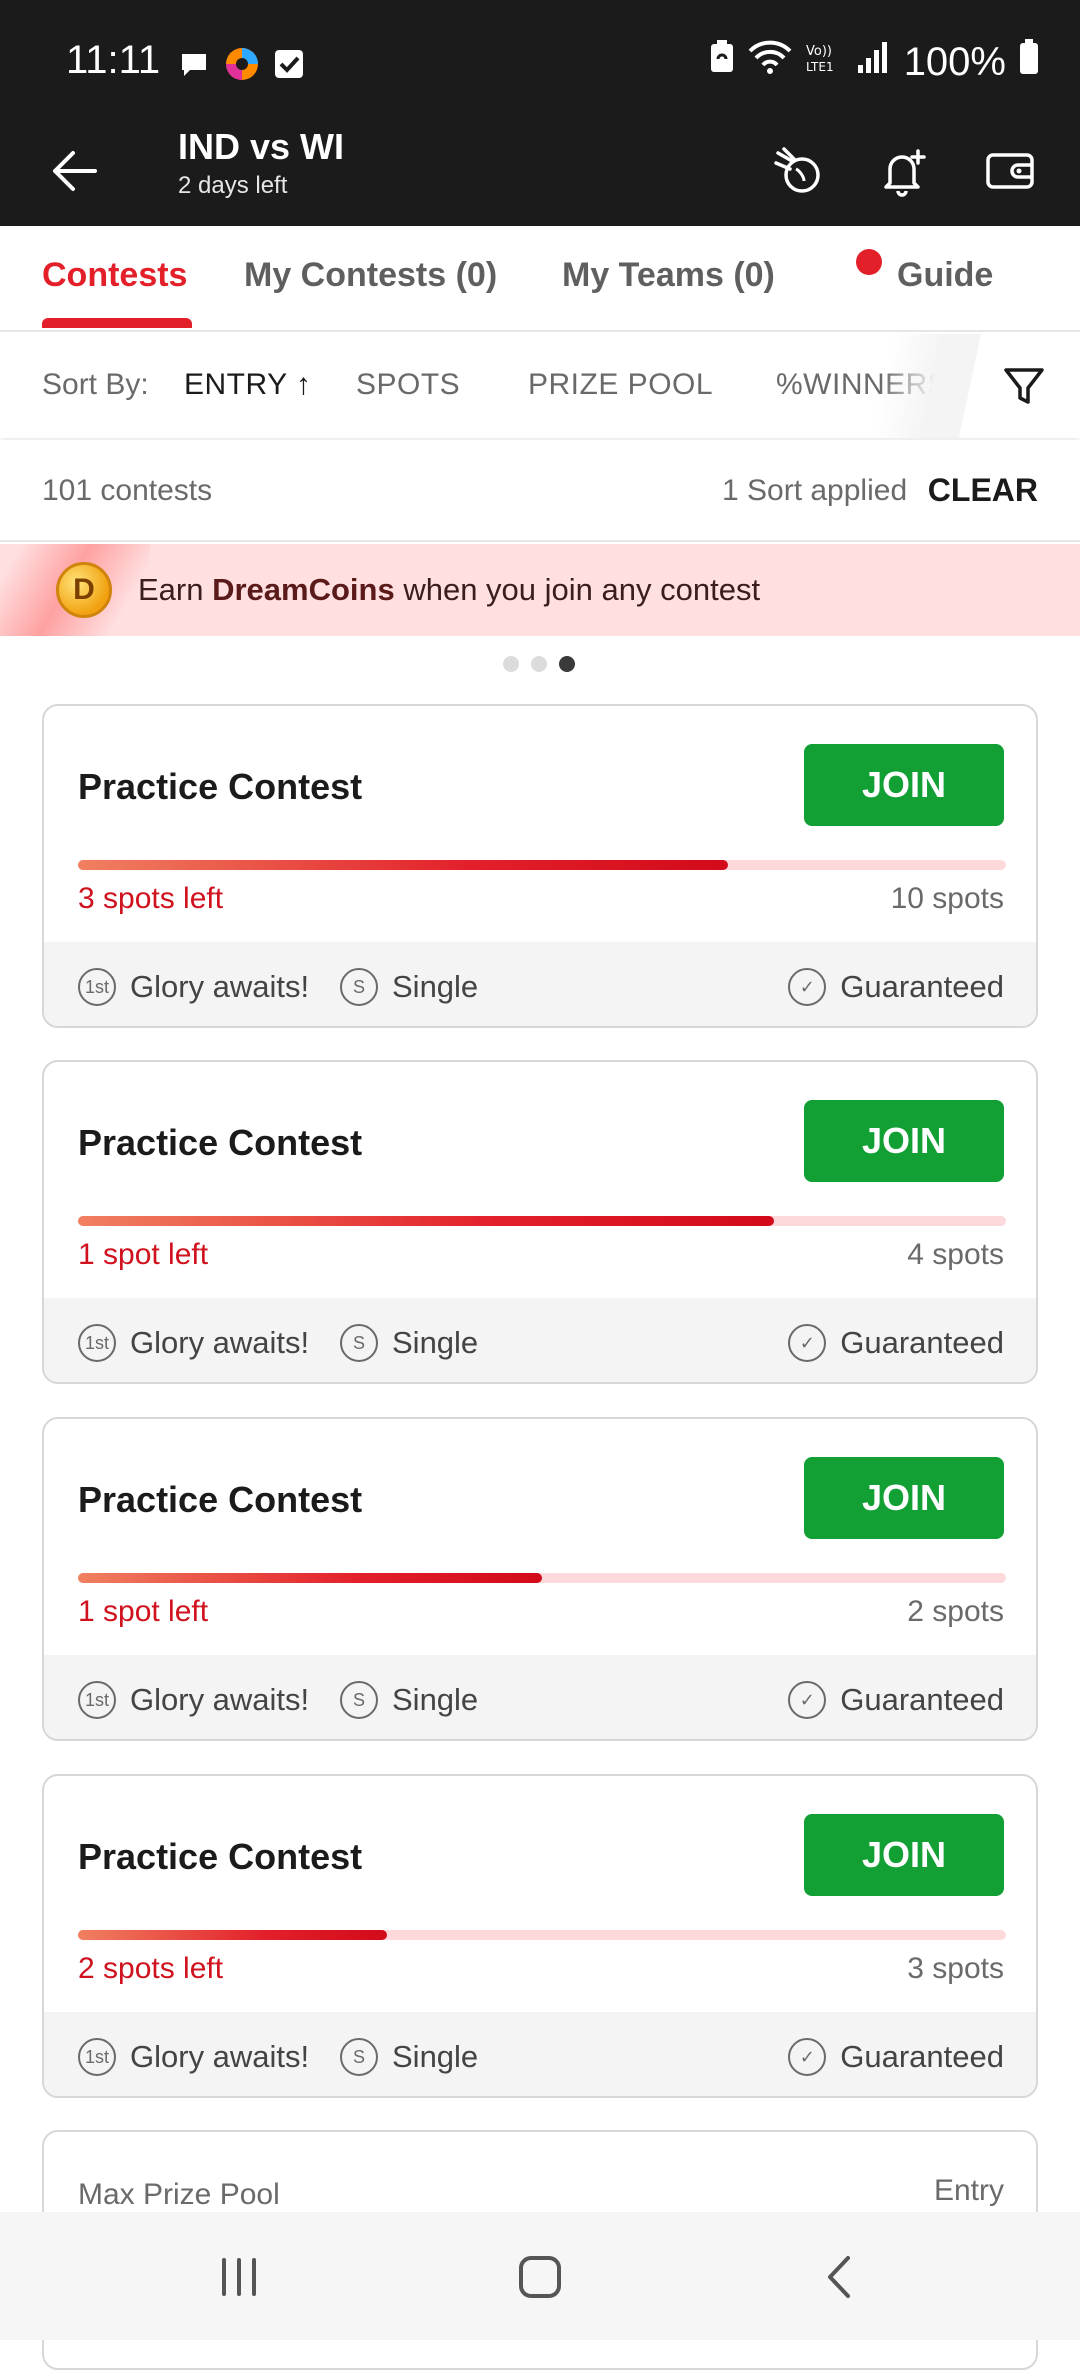  I want to click on wallet-button, so click(1010, 171).